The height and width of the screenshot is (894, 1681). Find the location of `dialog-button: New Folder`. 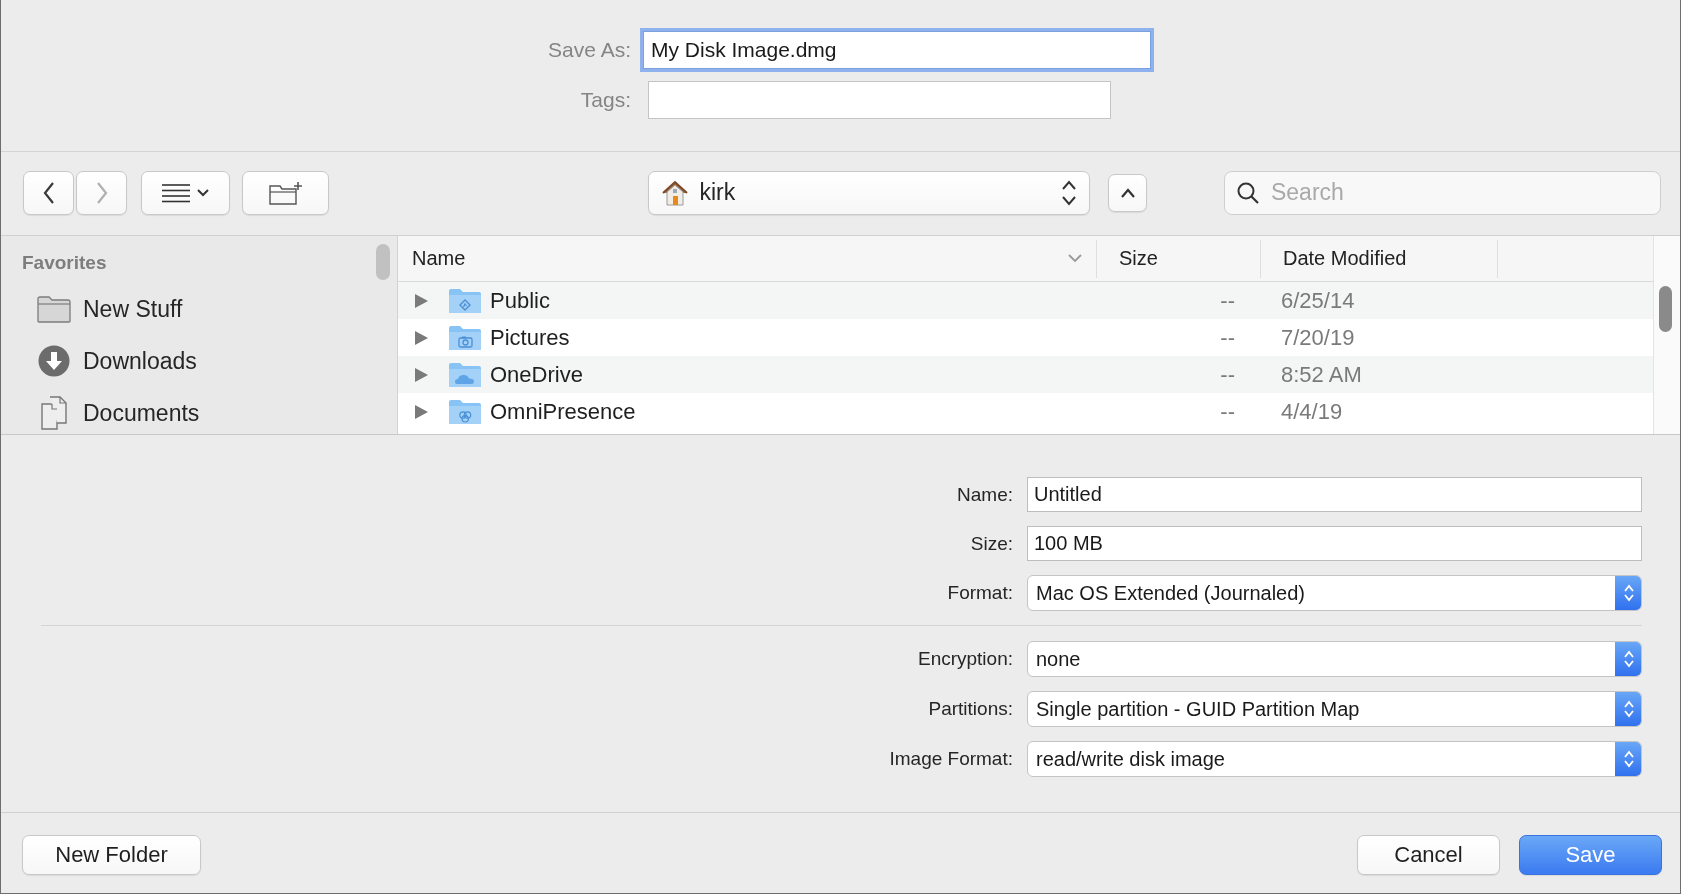

dialog-button: New Folder is located at coordinates (111, 855).